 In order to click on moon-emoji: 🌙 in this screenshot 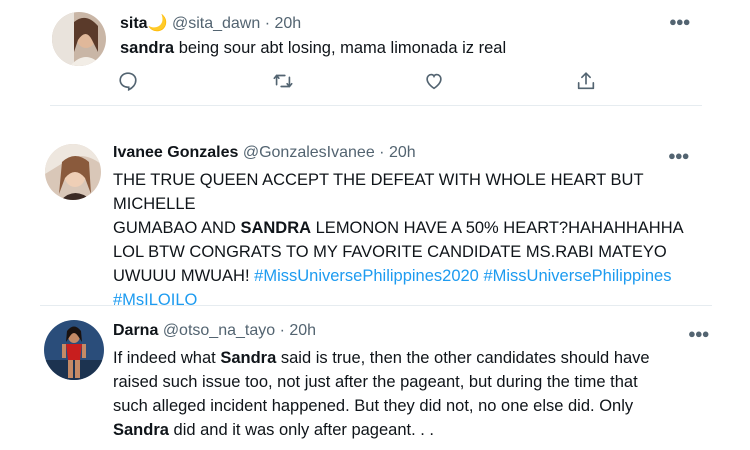, I will do `click(157, 23)`.